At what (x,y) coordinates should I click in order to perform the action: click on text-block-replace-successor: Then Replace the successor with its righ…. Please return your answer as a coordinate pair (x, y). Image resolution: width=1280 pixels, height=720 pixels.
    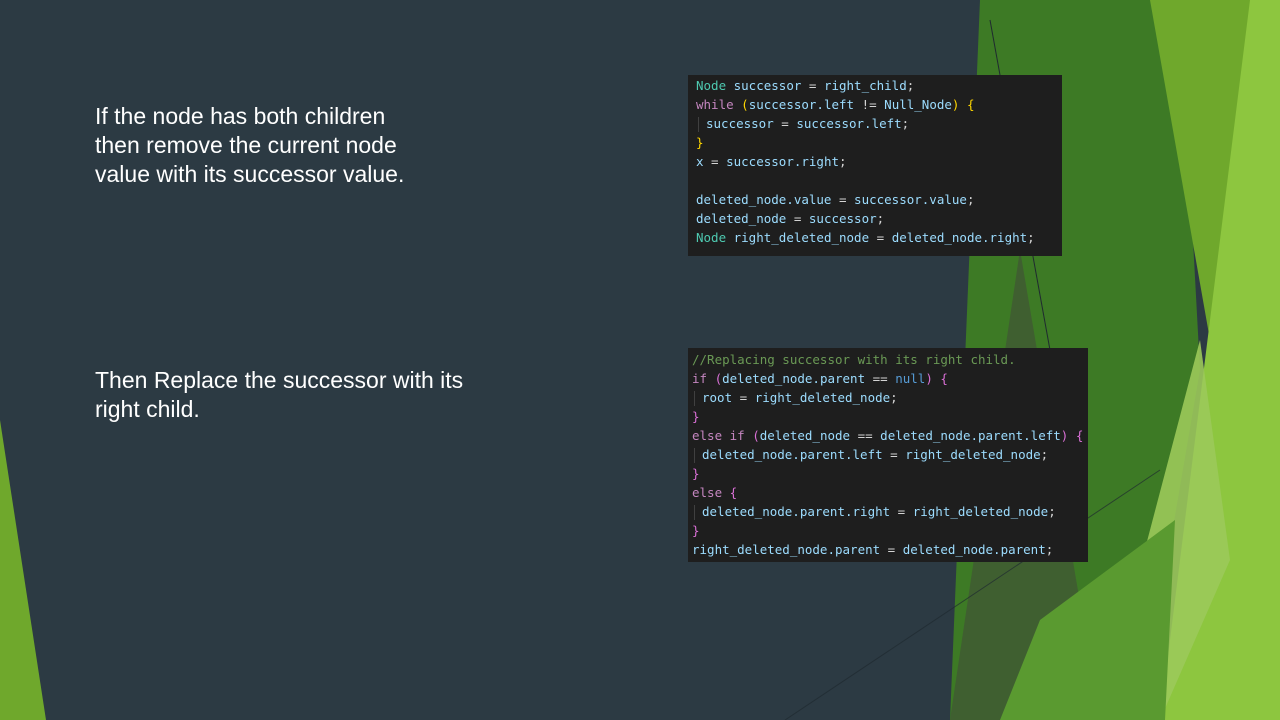
    Looking at the image, I should click on (310, 395).